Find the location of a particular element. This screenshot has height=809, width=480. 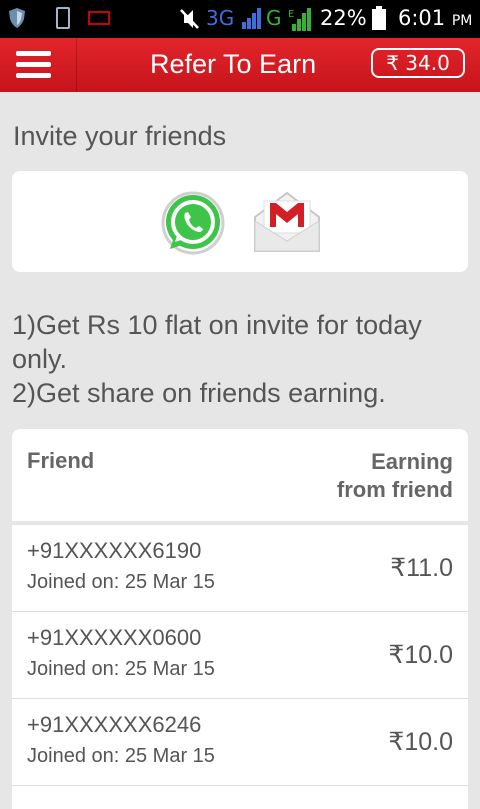

app-bar: Refer To Earn ₹ 34.0 is located at coordinates (240, 65).